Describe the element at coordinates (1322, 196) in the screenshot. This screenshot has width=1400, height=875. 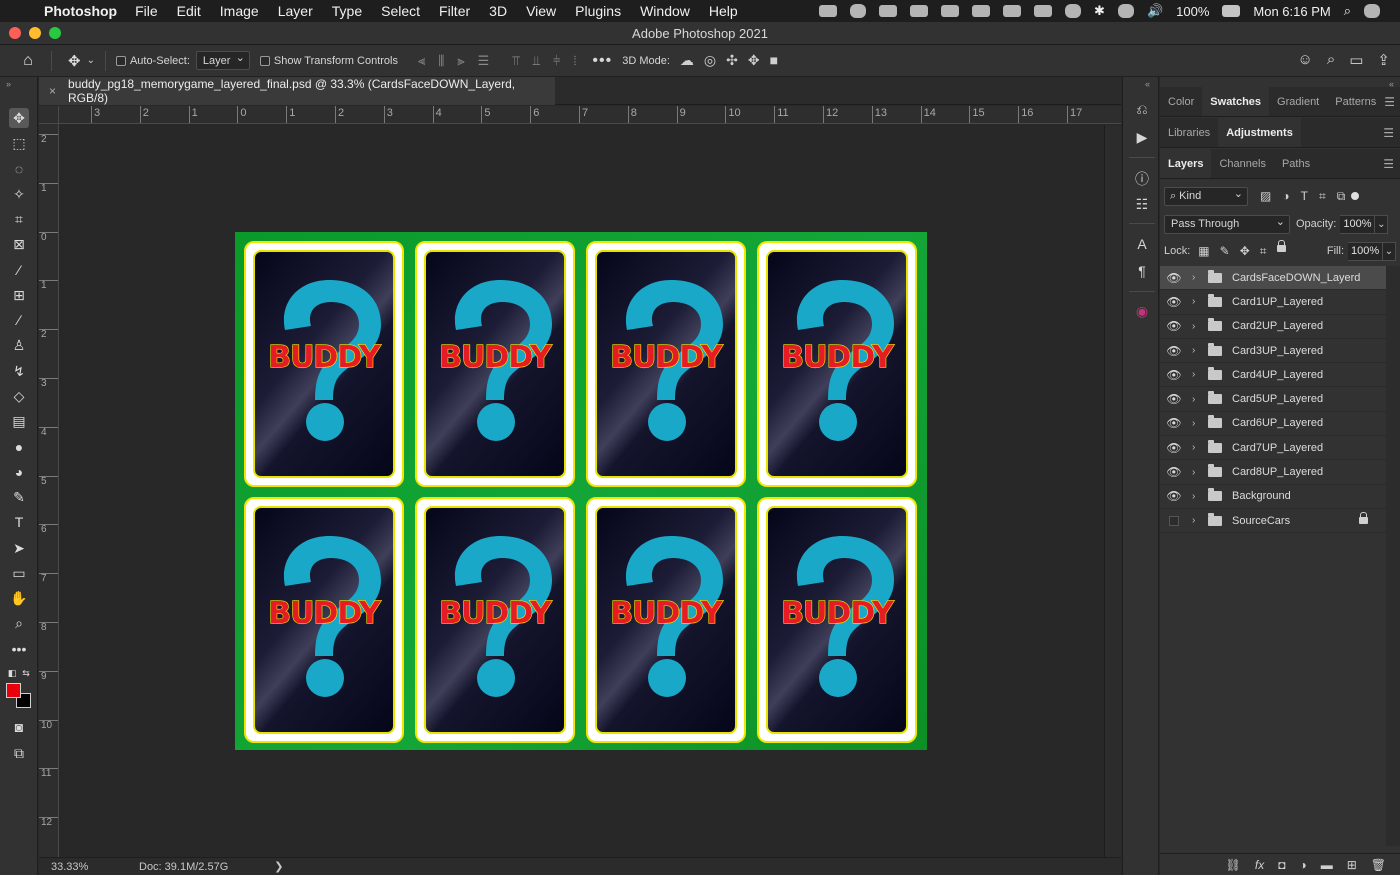
I see `filter-shape-icon: ⌗` at that location.